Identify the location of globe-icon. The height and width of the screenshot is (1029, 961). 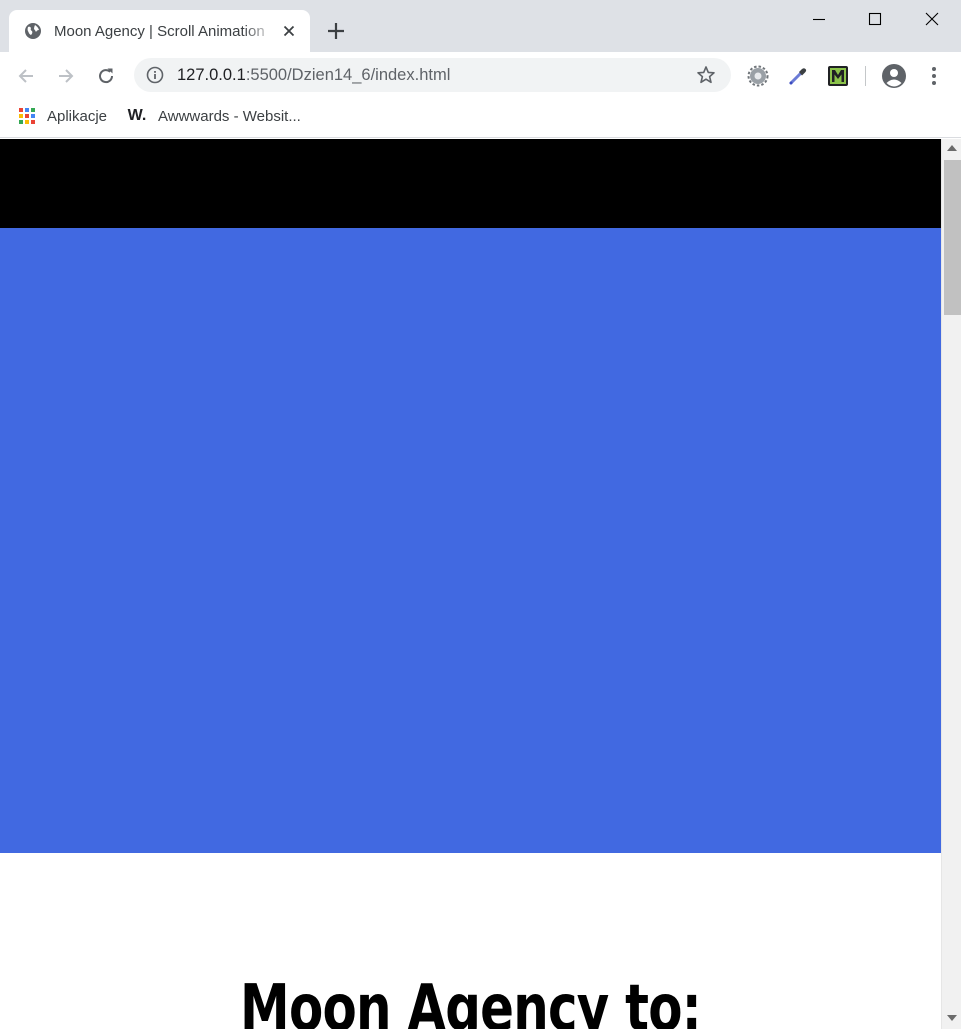
(33, 31).